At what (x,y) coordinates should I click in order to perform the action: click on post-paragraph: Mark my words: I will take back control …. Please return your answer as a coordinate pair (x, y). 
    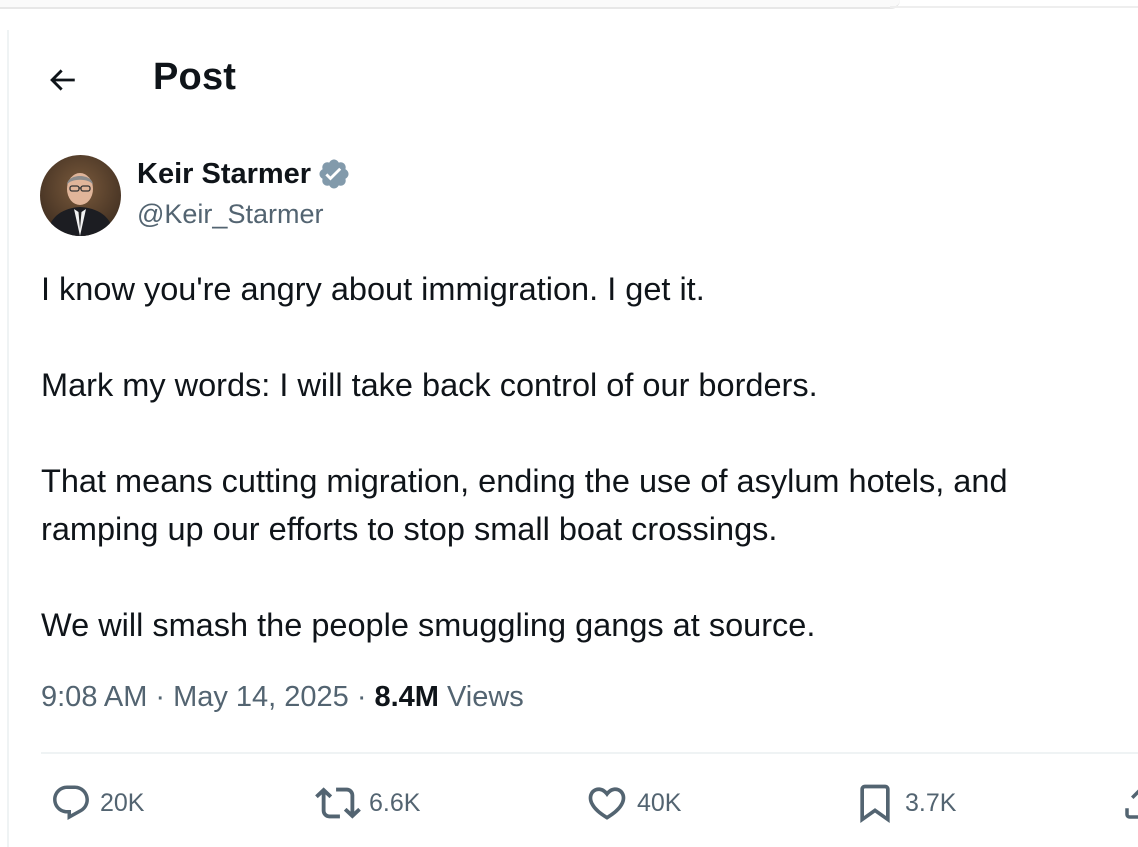
    Looking at the image, I should click on (429, 385).